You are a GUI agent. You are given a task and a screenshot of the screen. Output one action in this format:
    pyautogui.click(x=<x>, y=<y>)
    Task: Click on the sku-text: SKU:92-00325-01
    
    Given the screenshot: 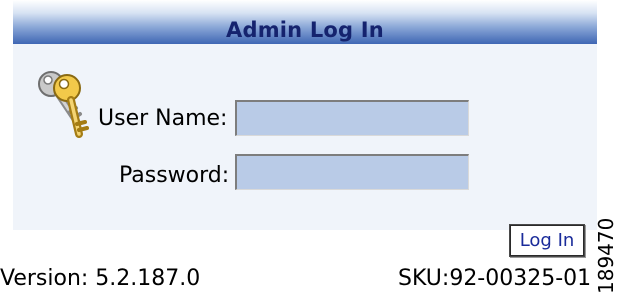 What is the action you would take?
    pyautogui.click(x=495, y=278)
    